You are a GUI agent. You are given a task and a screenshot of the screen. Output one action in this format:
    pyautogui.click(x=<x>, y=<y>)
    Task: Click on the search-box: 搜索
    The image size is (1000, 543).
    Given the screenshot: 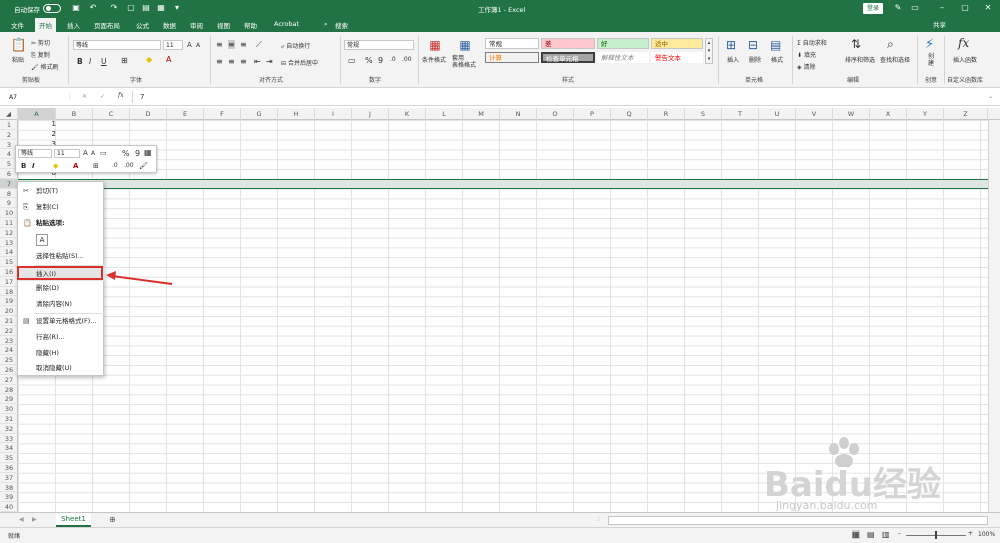 What is the action you would take?
    pyautogui.click(x=341, y=25)
    